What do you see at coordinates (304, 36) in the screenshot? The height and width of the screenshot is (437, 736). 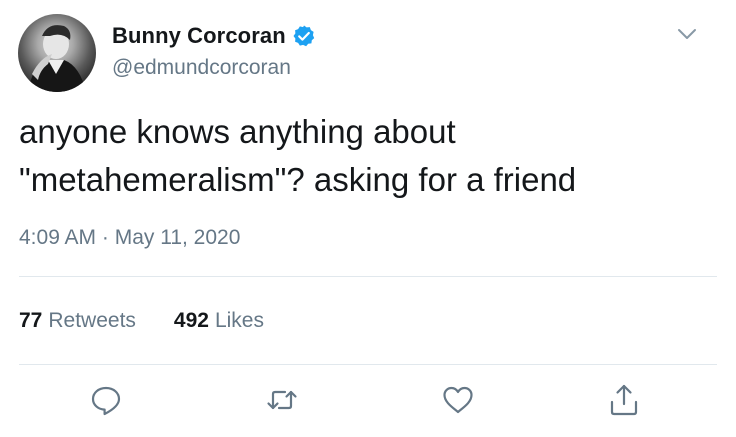 I see `verified-badge-icon` at bounding box center [304, 36].